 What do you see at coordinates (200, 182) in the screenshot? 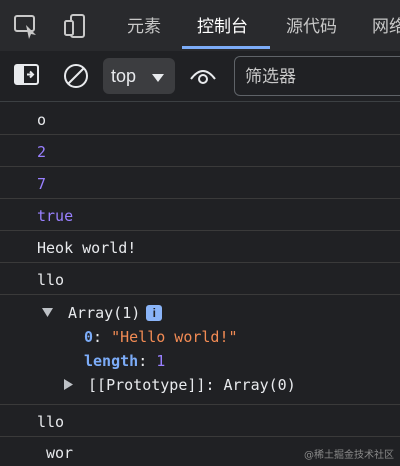
I see `console-message: 7` at bounding box center [200, 182].